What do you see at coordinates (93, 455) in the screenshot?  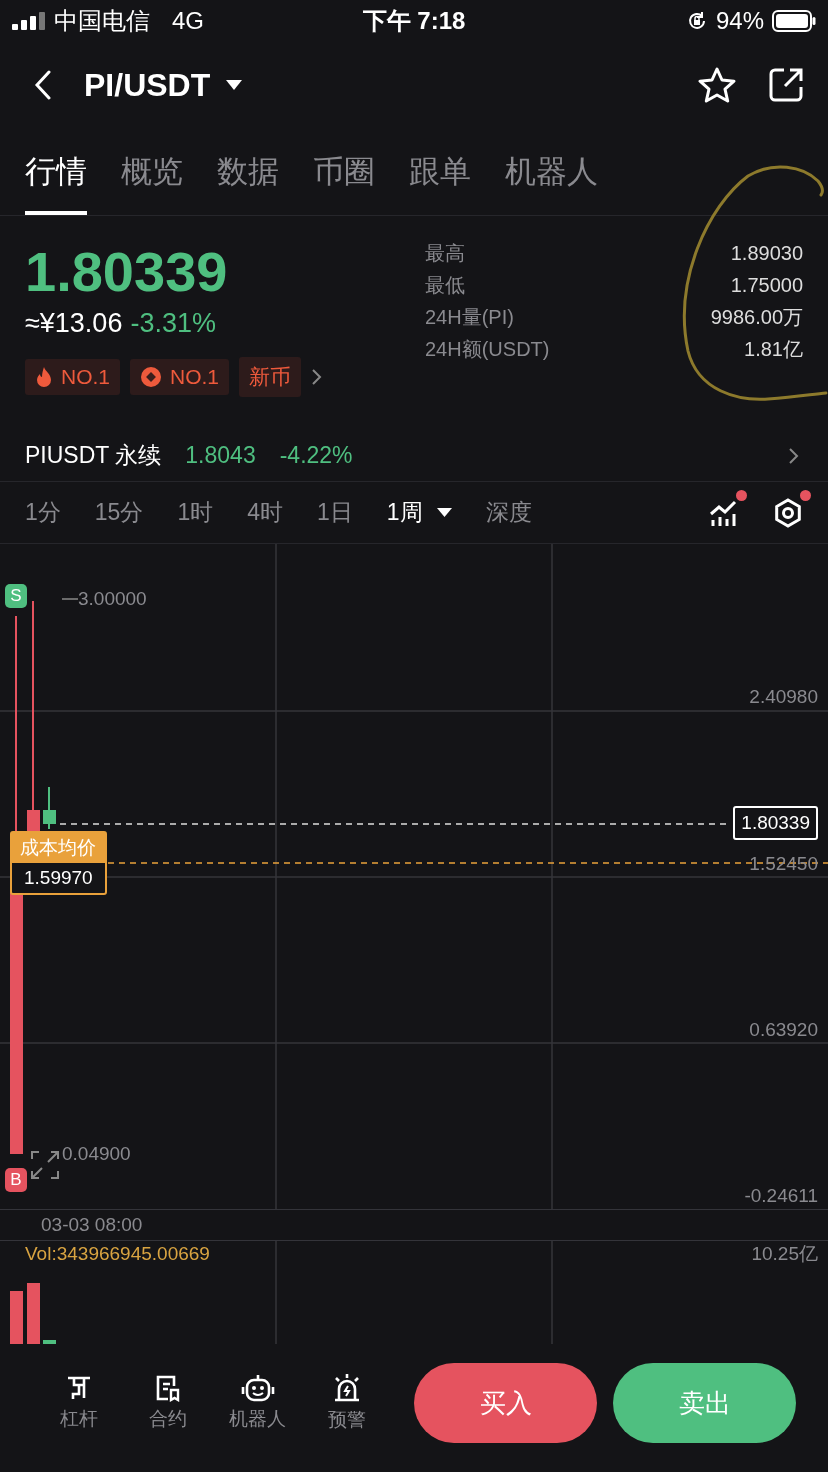 I see `perpetual-name: PIUSDT 永续` at bounding box center [93, 455].